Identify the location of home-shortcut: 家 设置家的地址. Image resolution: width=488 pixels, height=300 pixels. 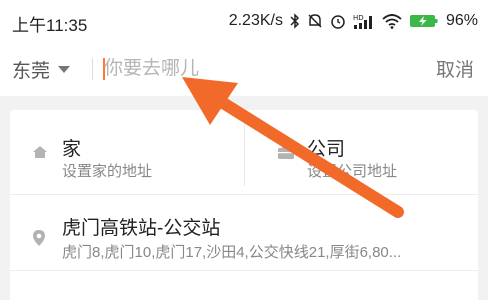
(127, 152).